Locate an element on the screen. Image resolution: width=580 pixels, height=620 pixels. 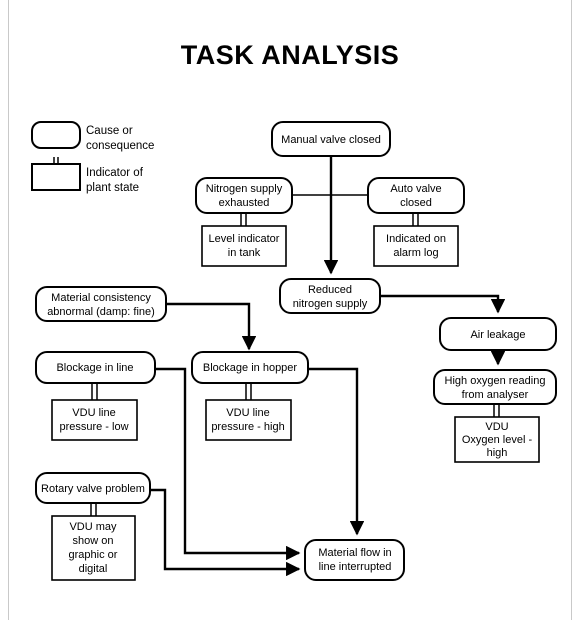
node-blockage-in-line-label: Blockage in line is located at coordinates (94, 368).